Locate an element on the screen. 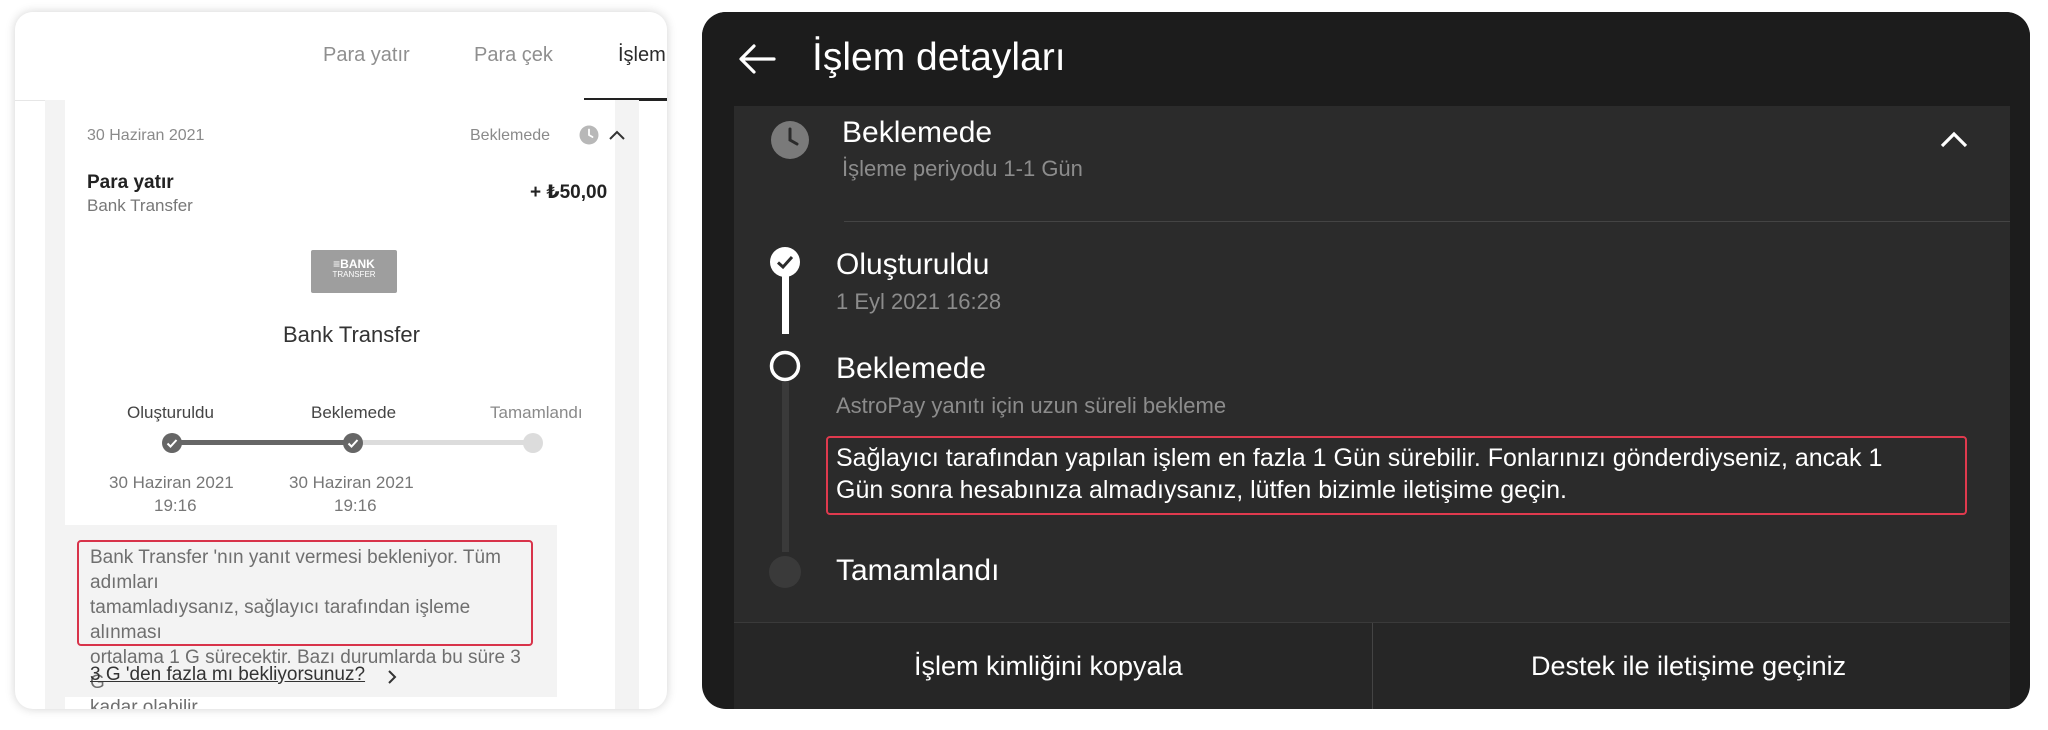 Image resolution: width=2048 pixels, height=730 pixels. page-title: İşlem detayları is located at coordinates (939, 57).